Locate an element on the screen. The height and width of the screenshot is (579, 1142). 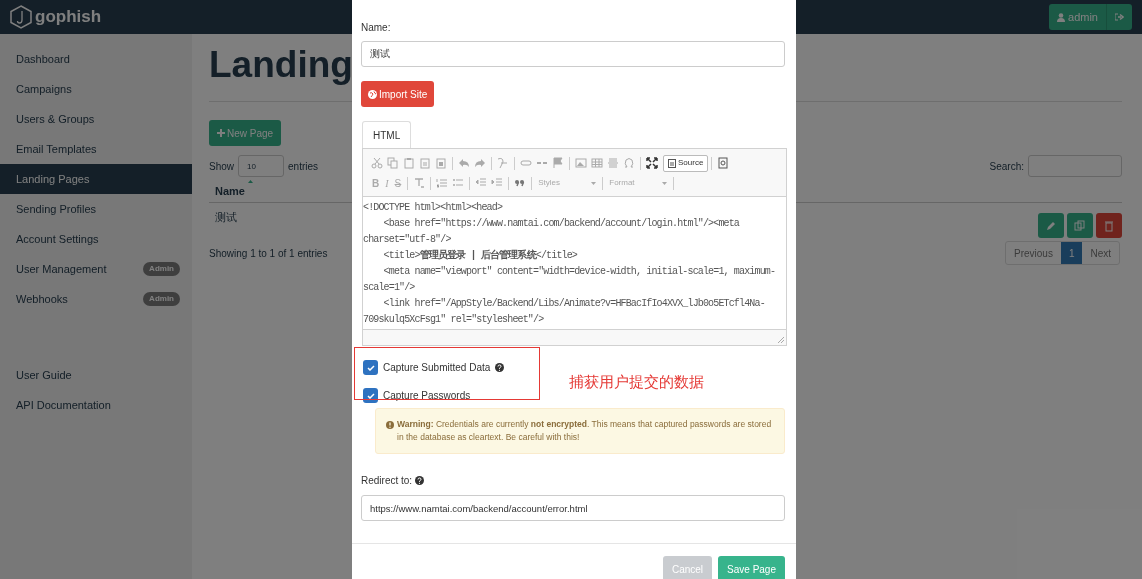
import-site-button: Import Site is located at coordinates (398, 94).